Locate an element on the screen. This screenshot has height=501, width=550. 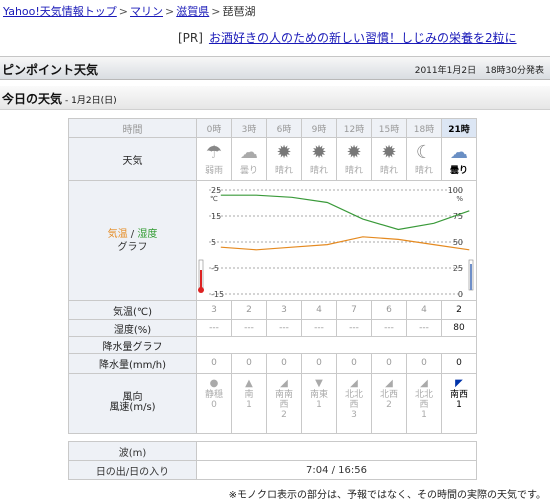
thermometer-bulb is located at coordinates (201, 289).